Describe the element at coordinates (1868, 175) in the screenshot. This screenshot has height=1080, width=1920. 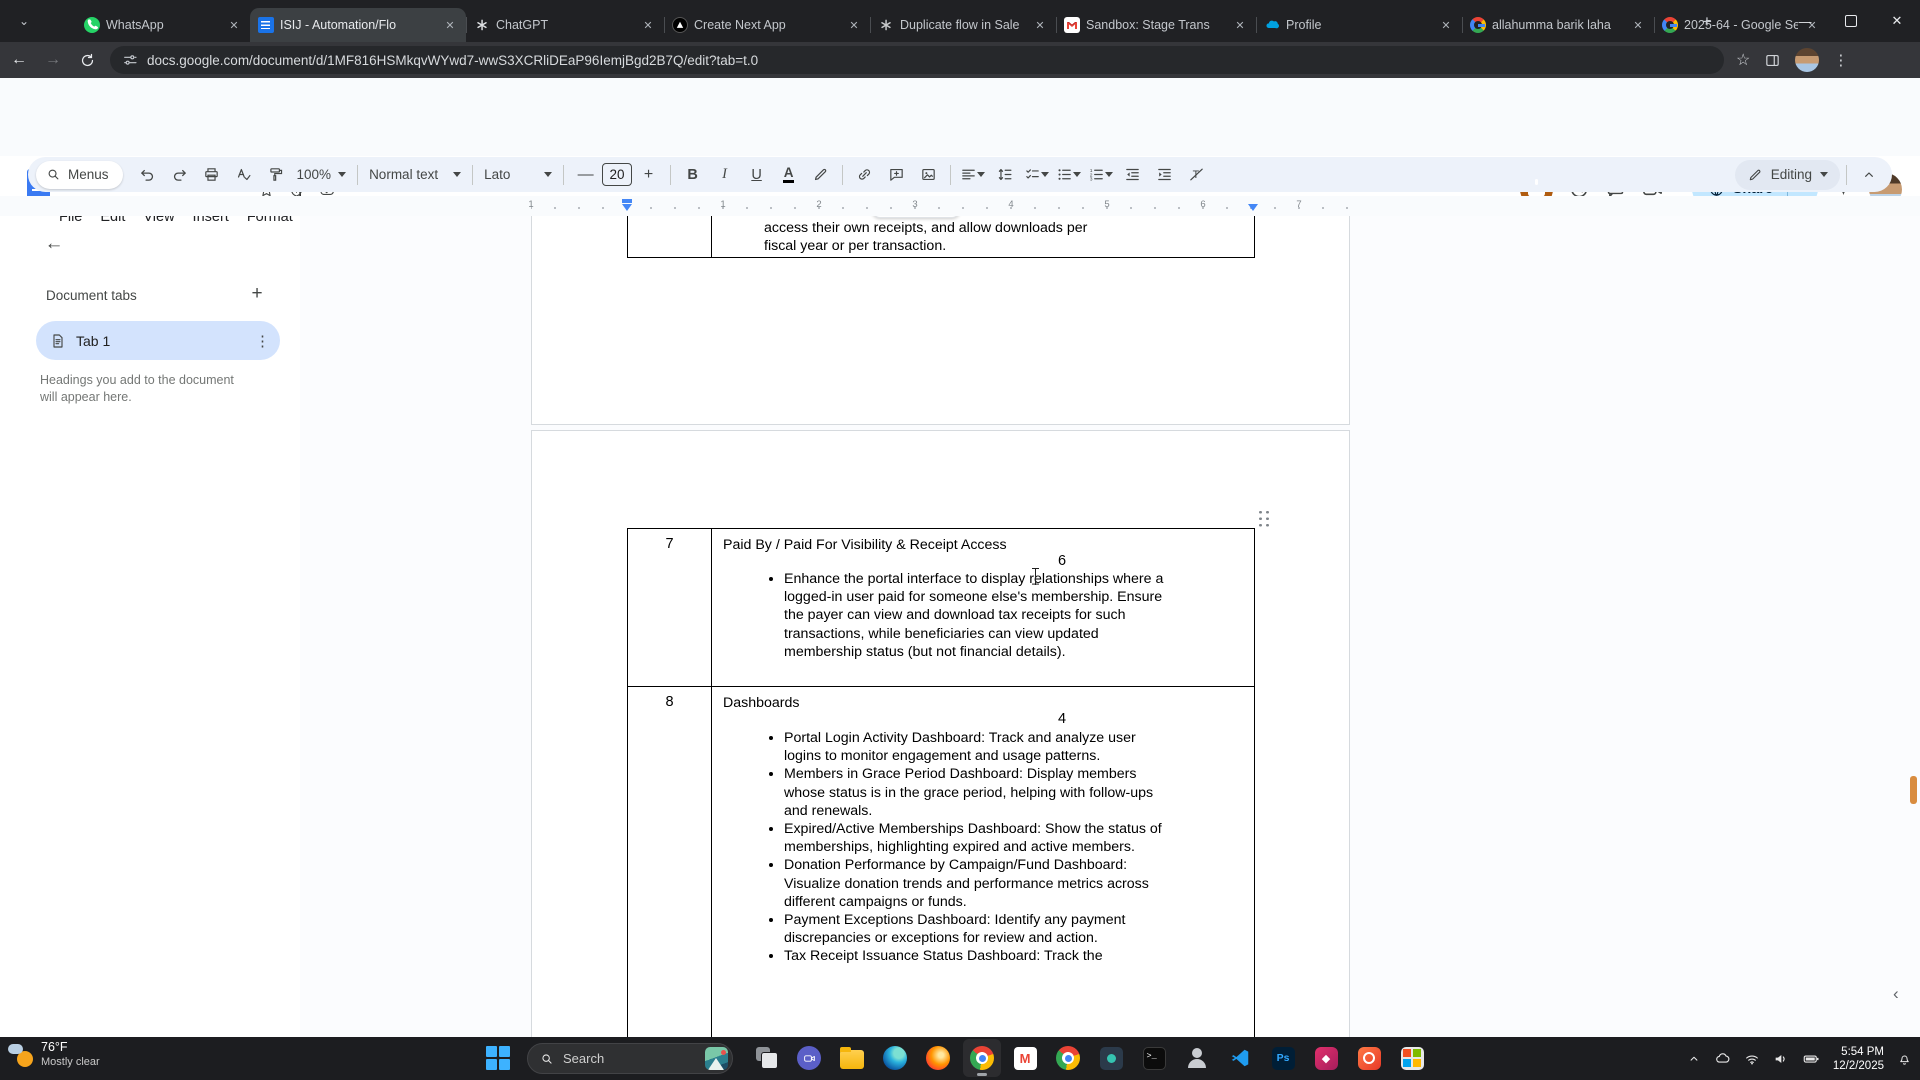
I see `collapse-toolbar-button` at that location.